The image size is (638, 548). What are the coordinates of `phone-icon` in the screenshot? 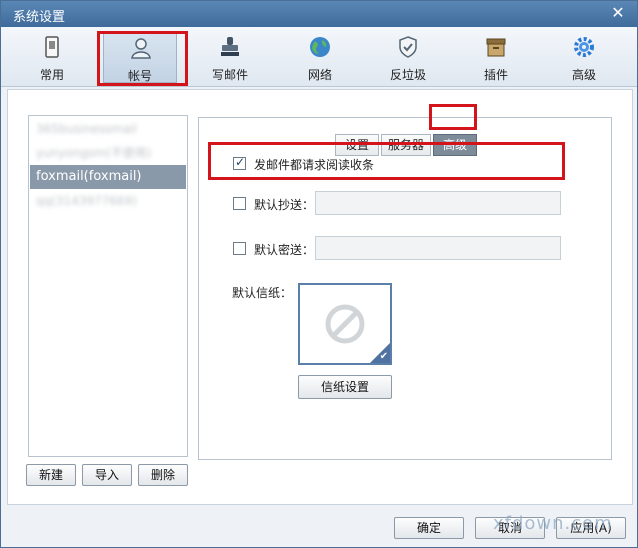 It's located at (52, 47).